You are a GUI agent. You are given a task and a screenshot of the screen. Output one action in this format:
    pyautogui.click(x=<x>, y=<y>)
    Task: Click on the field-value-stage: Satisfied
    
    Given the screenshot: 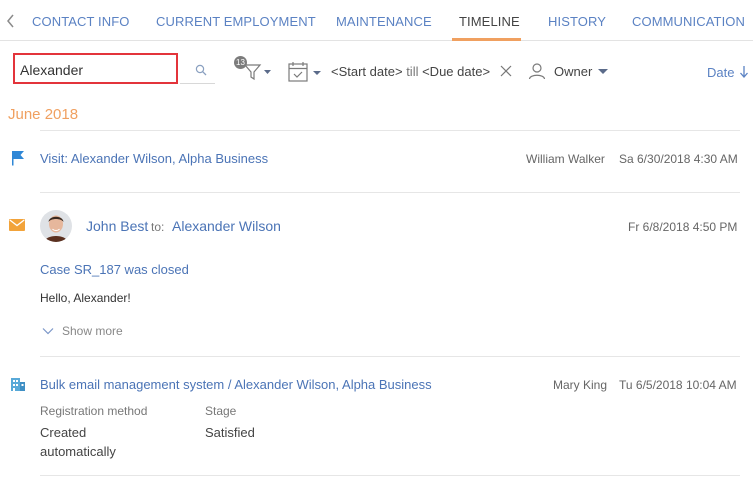 What is the action you would take?
    pyautogui.click(x=230, y=432)
    